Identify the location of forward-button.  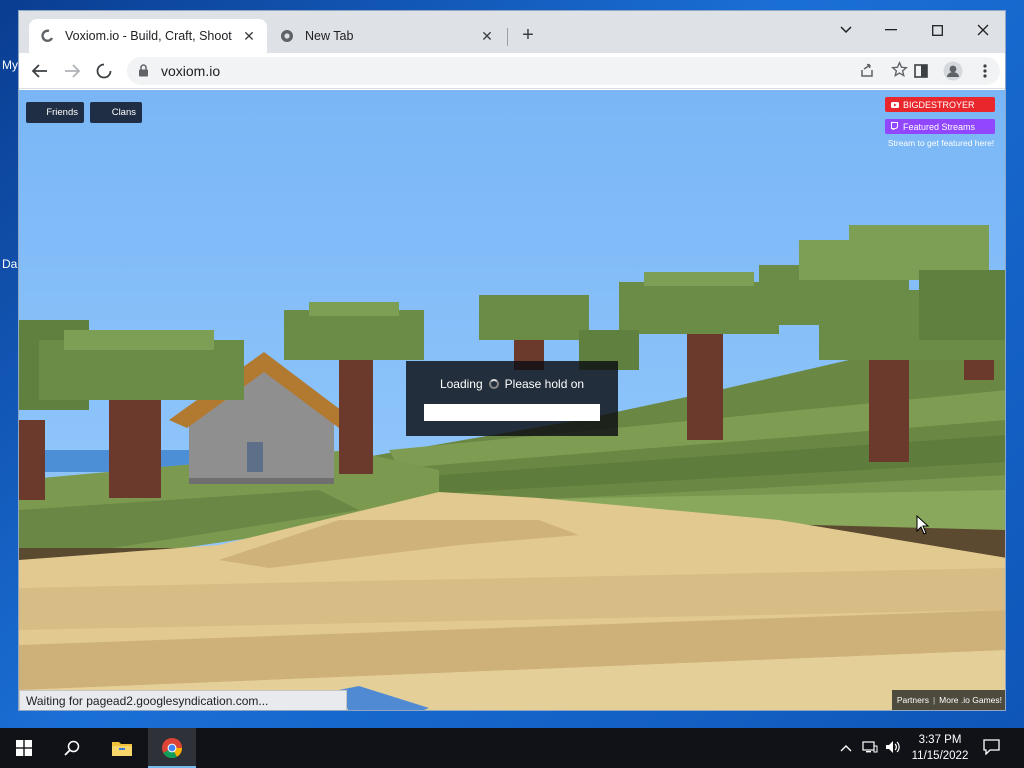
(72, 71).